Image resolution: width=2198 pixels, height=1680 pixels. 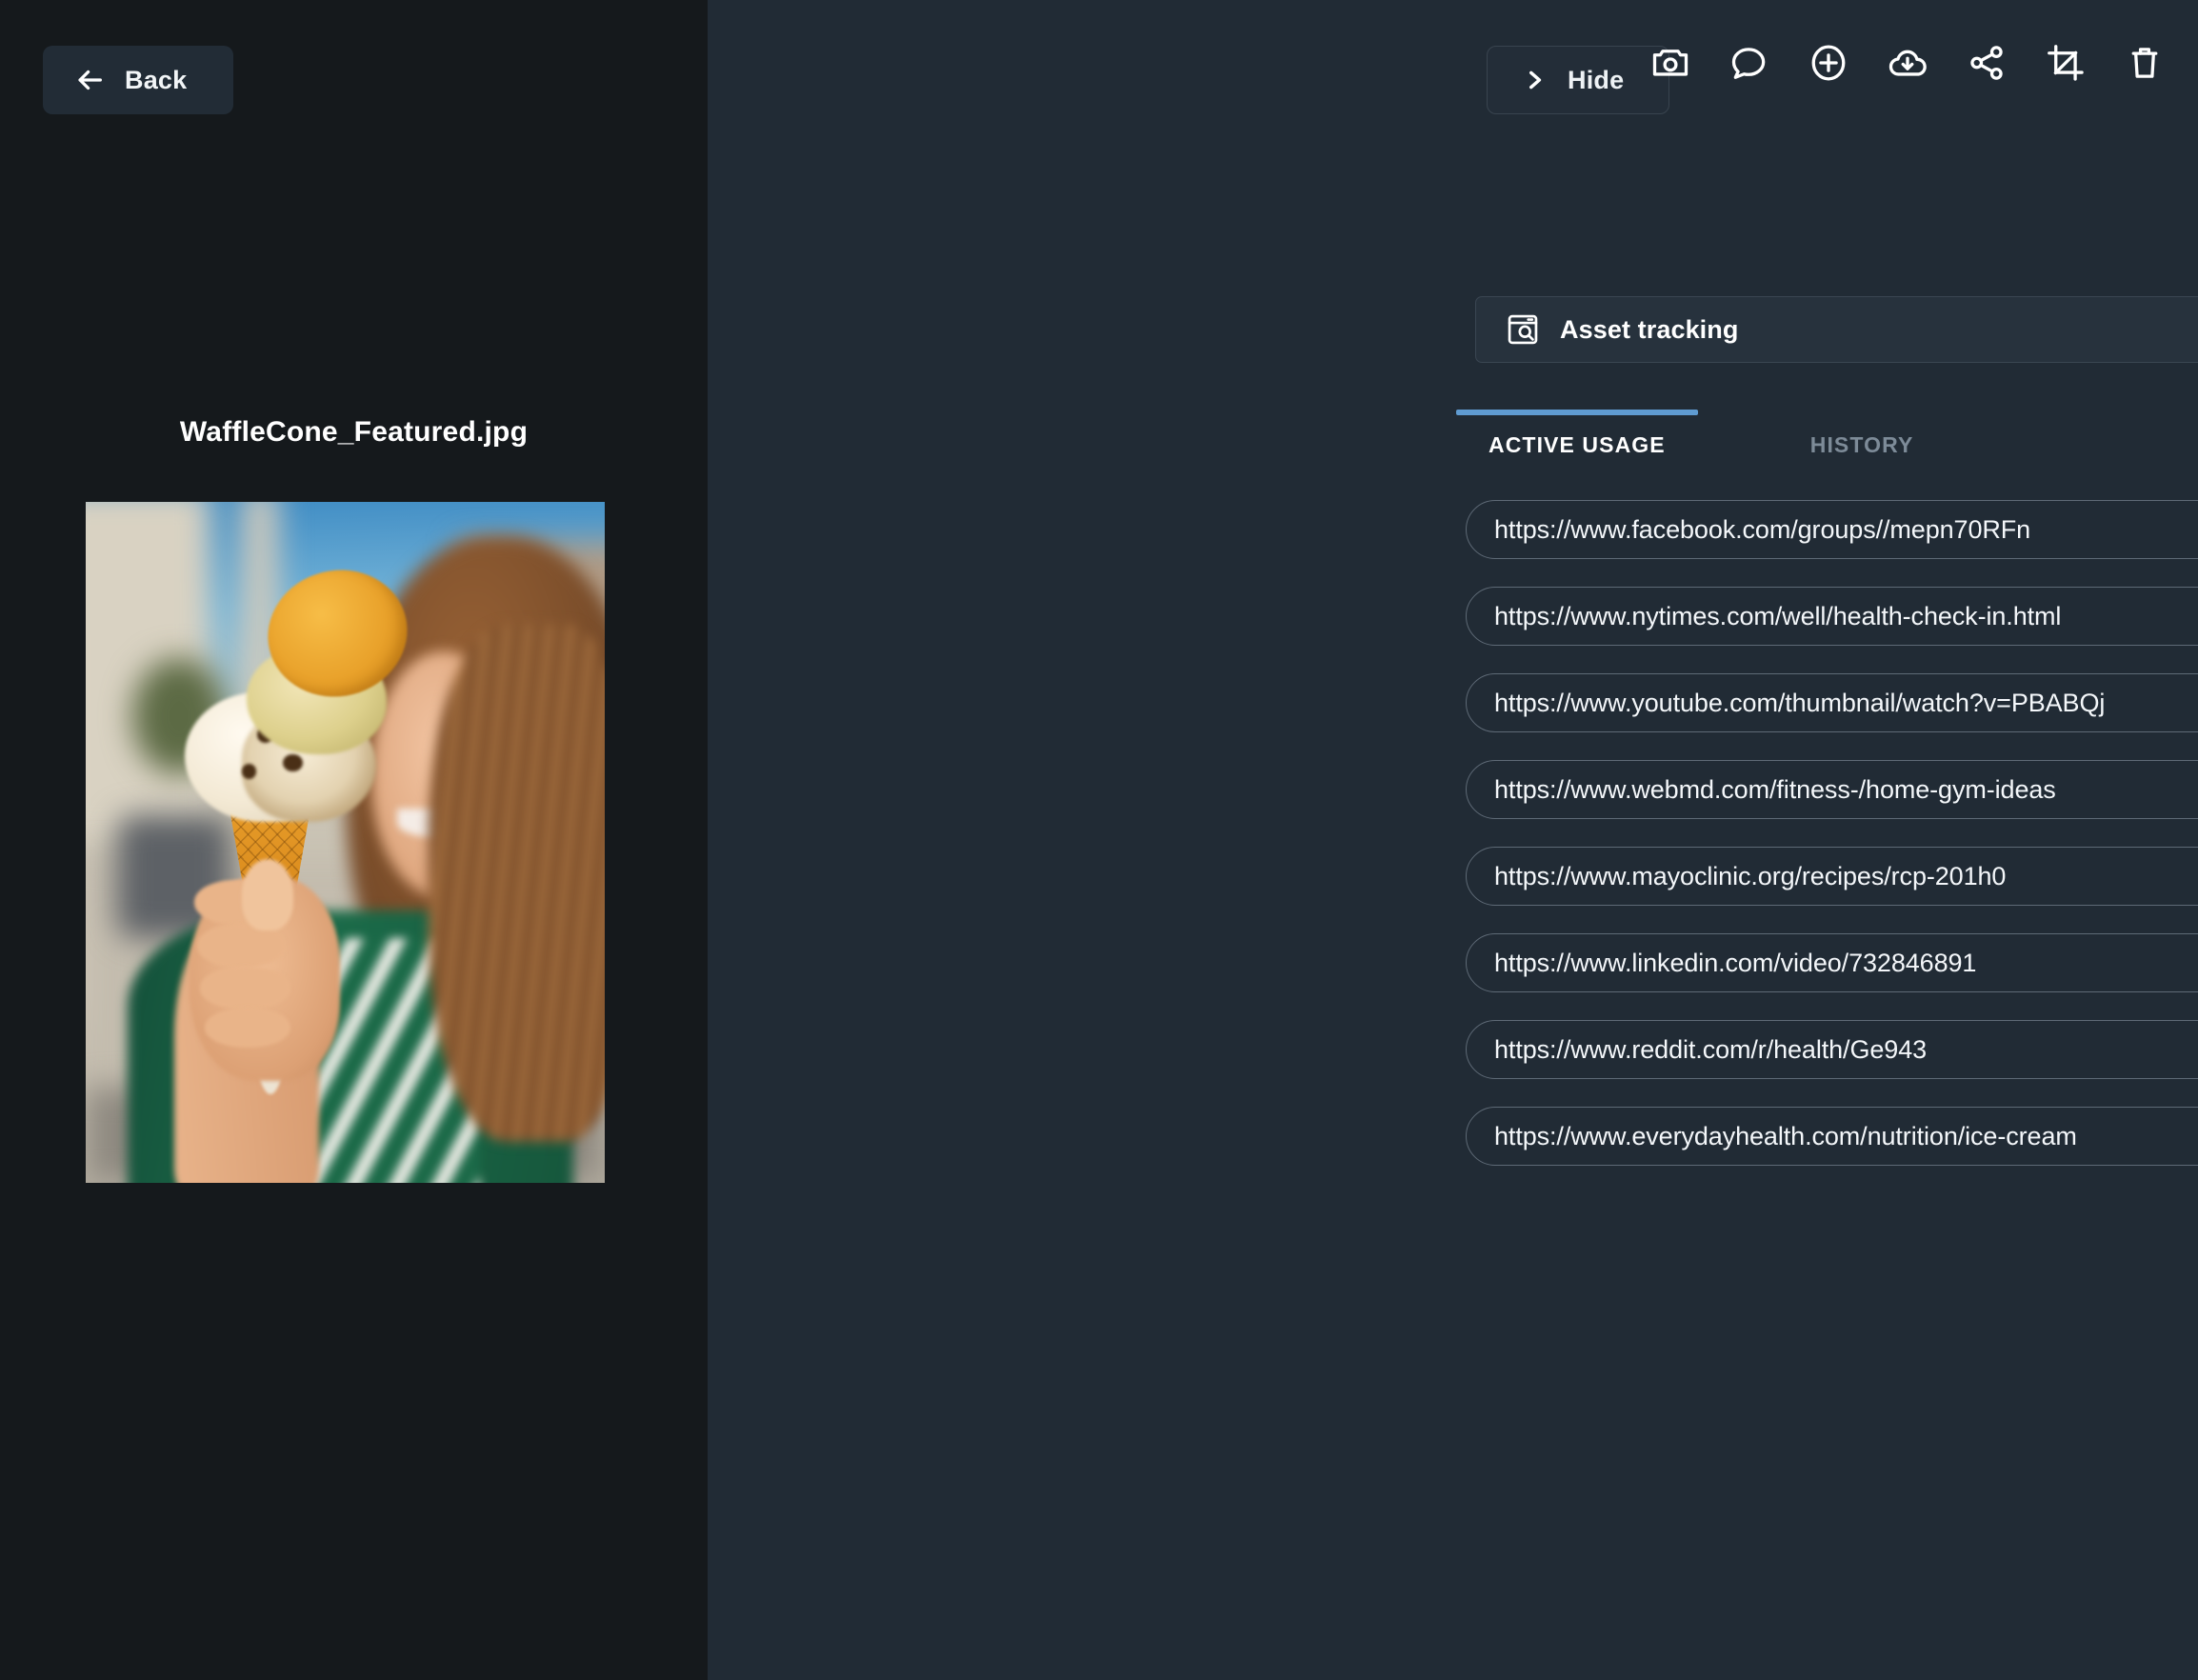 What do you see at coordinates (1649, 329) in the screenshot?
I see `source-select-value: Asset tracking` at bounding box center [1649, 329].